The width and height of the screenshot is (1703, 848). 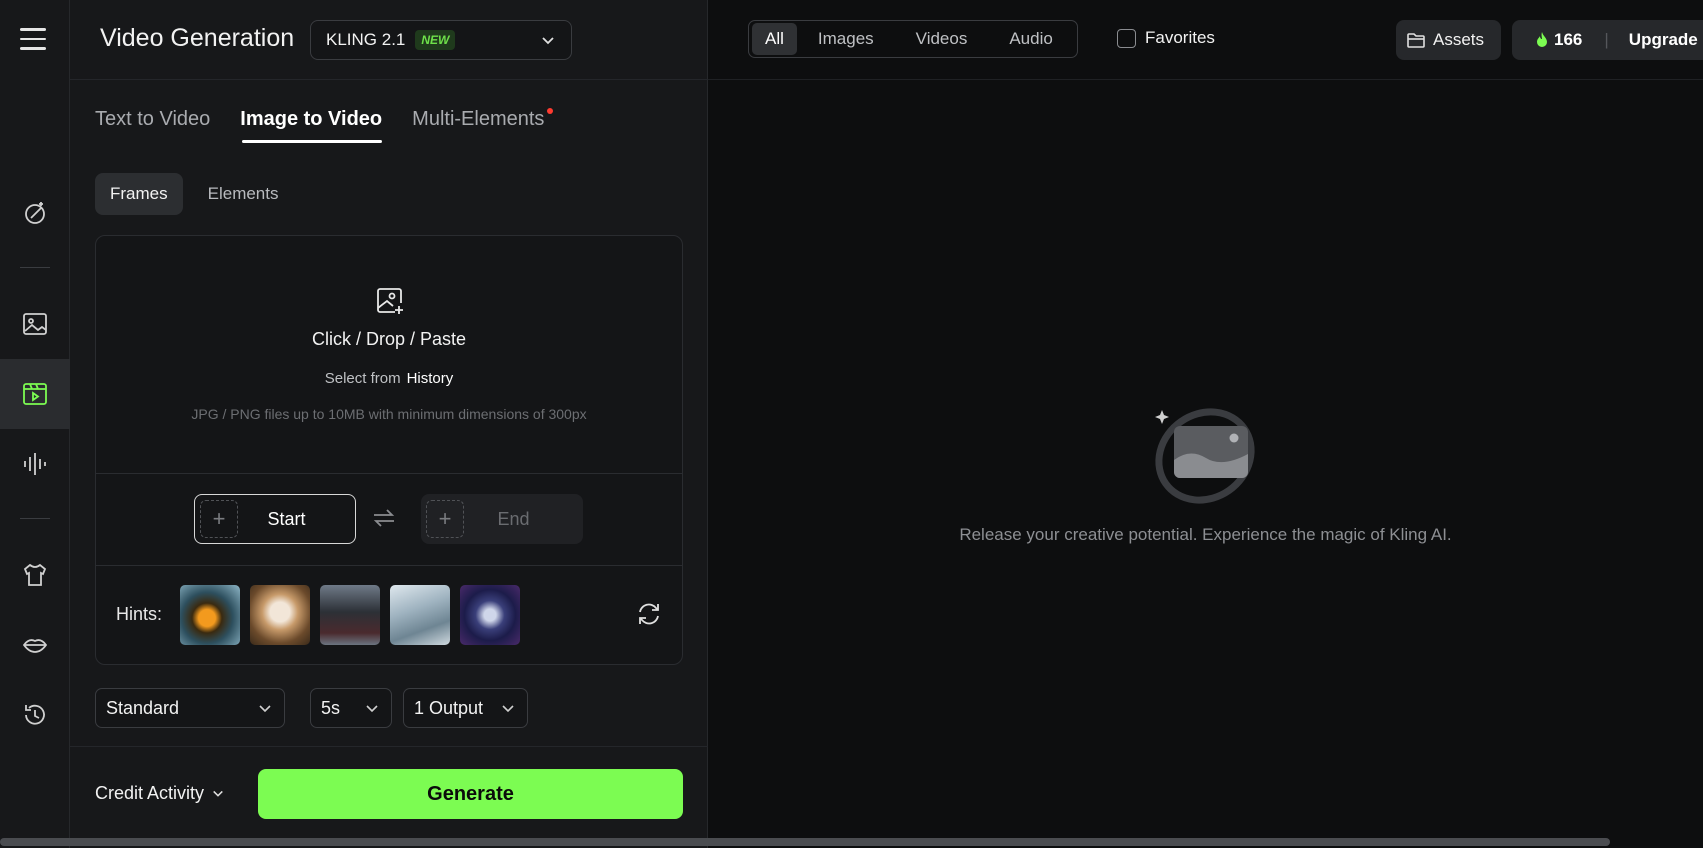 What do you see at coordinates (210, 615) in the screenshot?
I see `hint-thumb-pumpkin-house` at bounding box center [210, 615].